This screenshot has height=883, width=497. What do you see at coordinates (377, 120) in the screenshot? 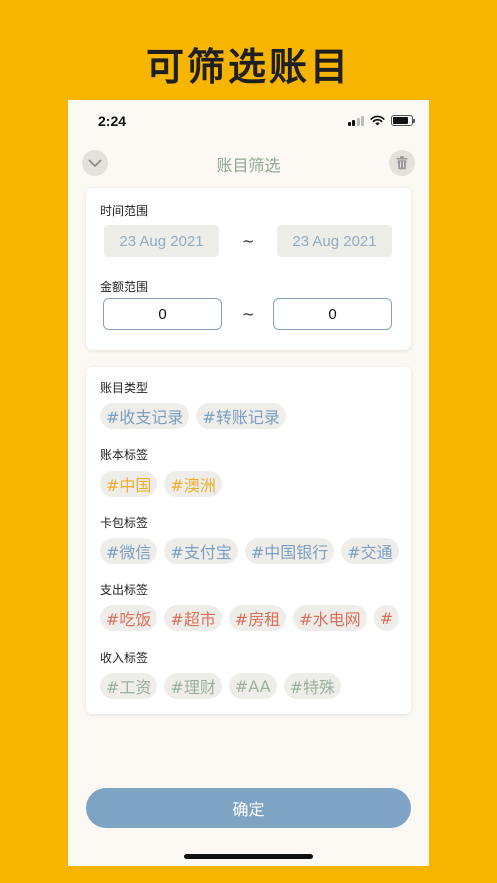
I see `wifi-icon` at bounding box center [377, 120].